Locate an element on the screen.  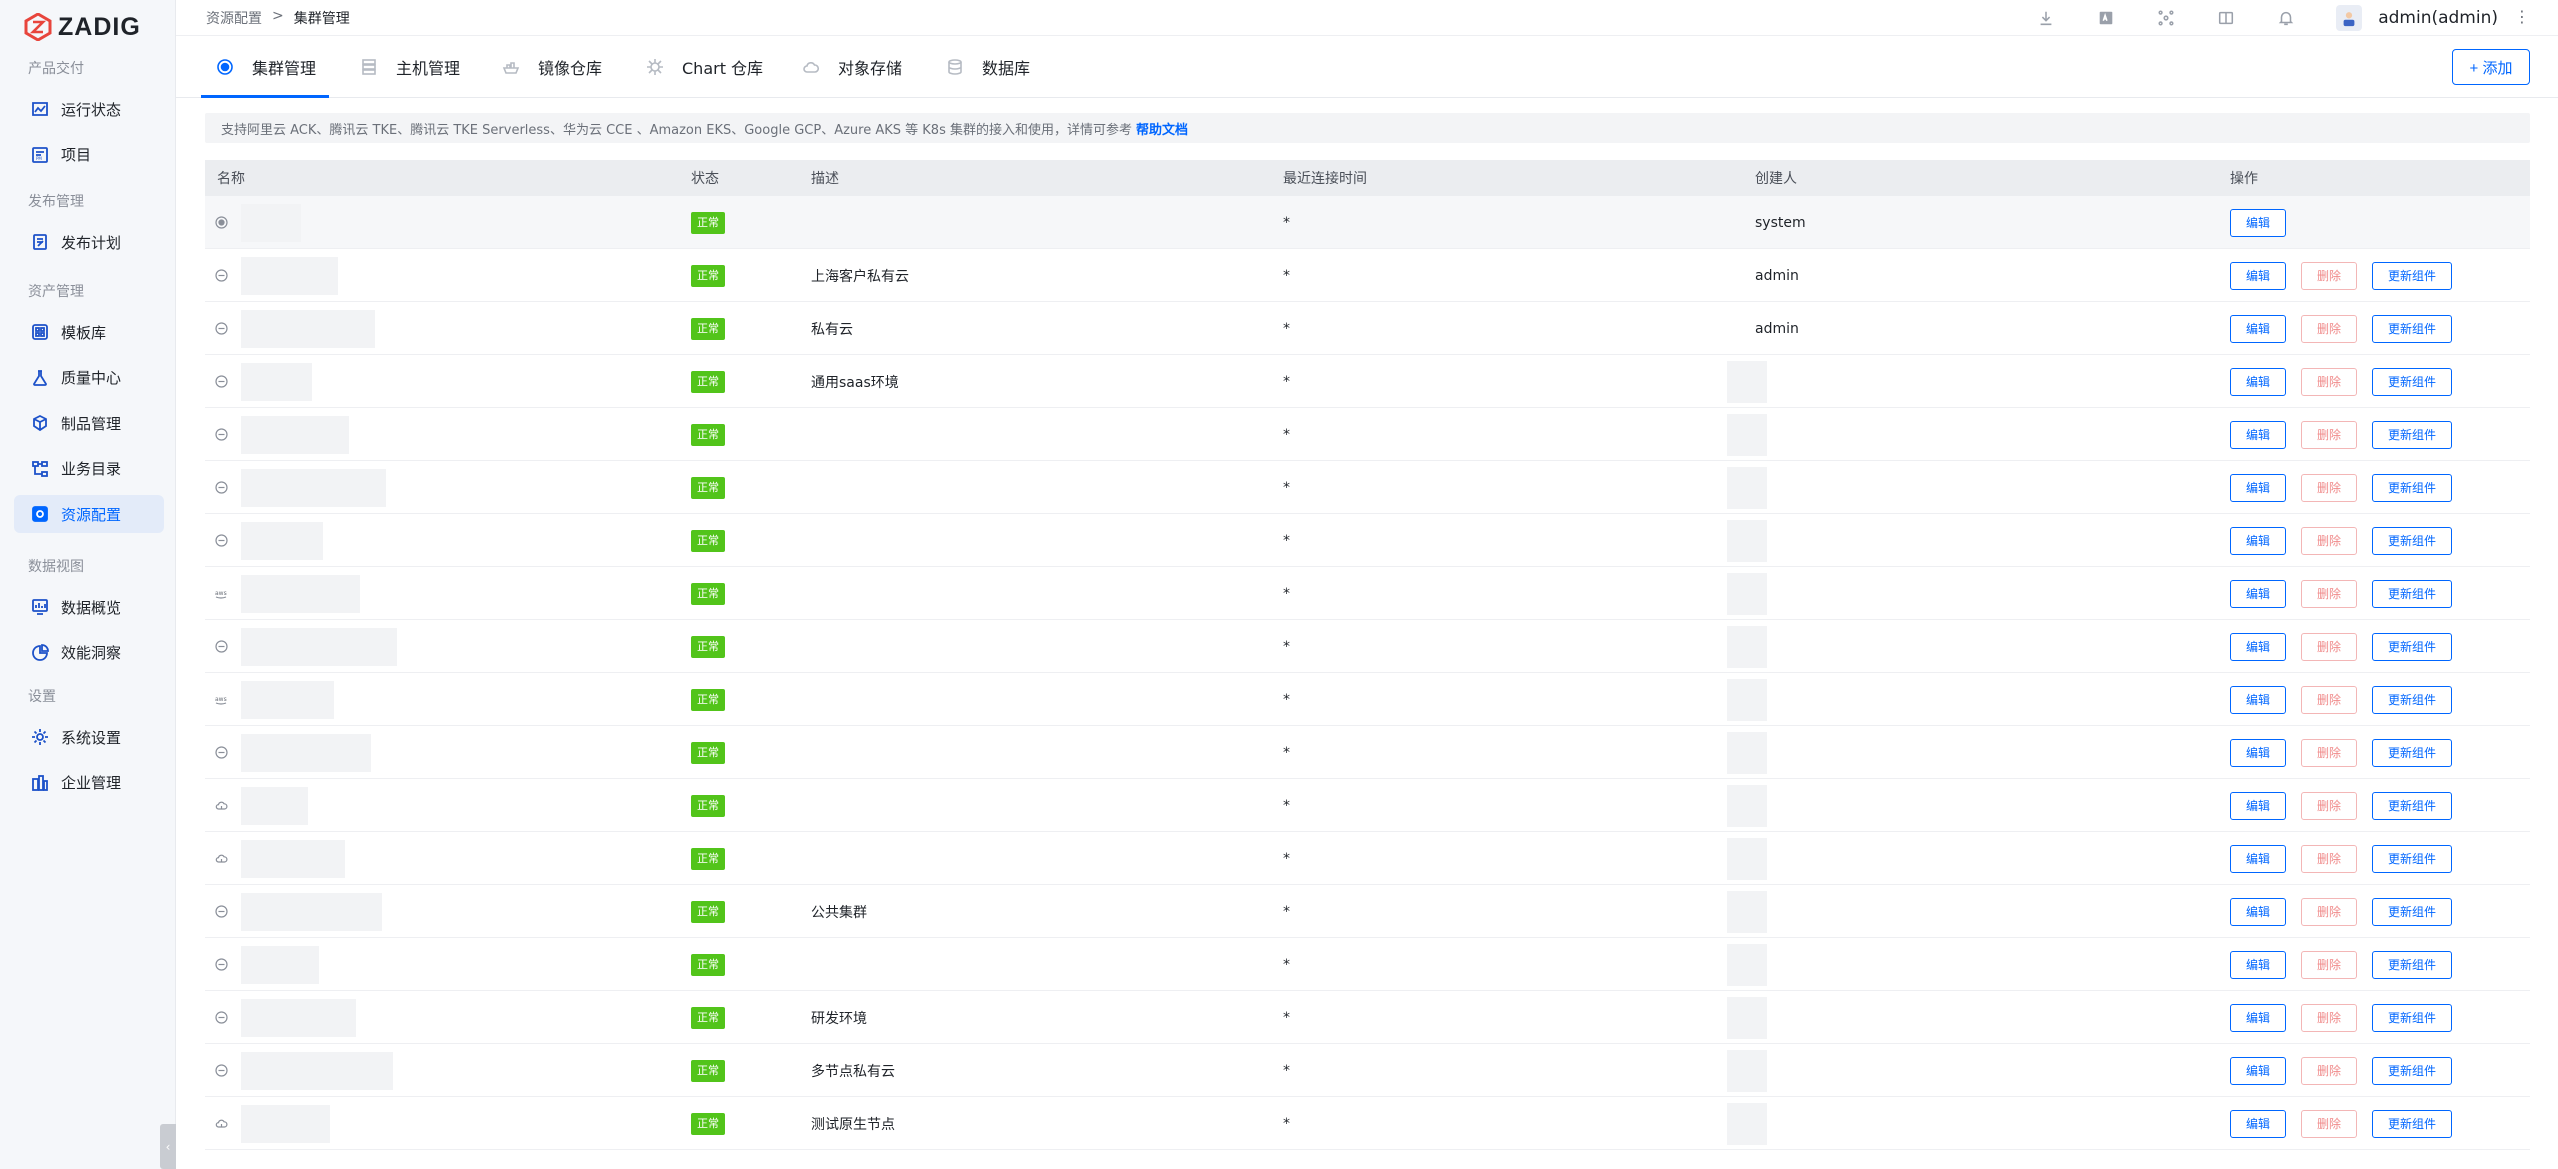
sidebar-item: 业务目录 is located at coordinates (89, 469).